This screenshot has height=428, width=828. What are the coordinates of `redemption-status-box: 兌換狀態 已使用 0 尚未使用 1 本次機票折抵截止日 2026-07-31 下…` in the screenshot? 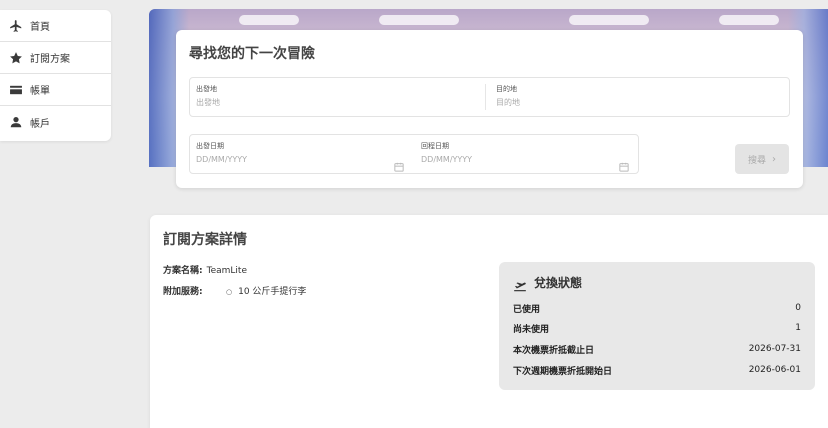 It's located at (657, 326).